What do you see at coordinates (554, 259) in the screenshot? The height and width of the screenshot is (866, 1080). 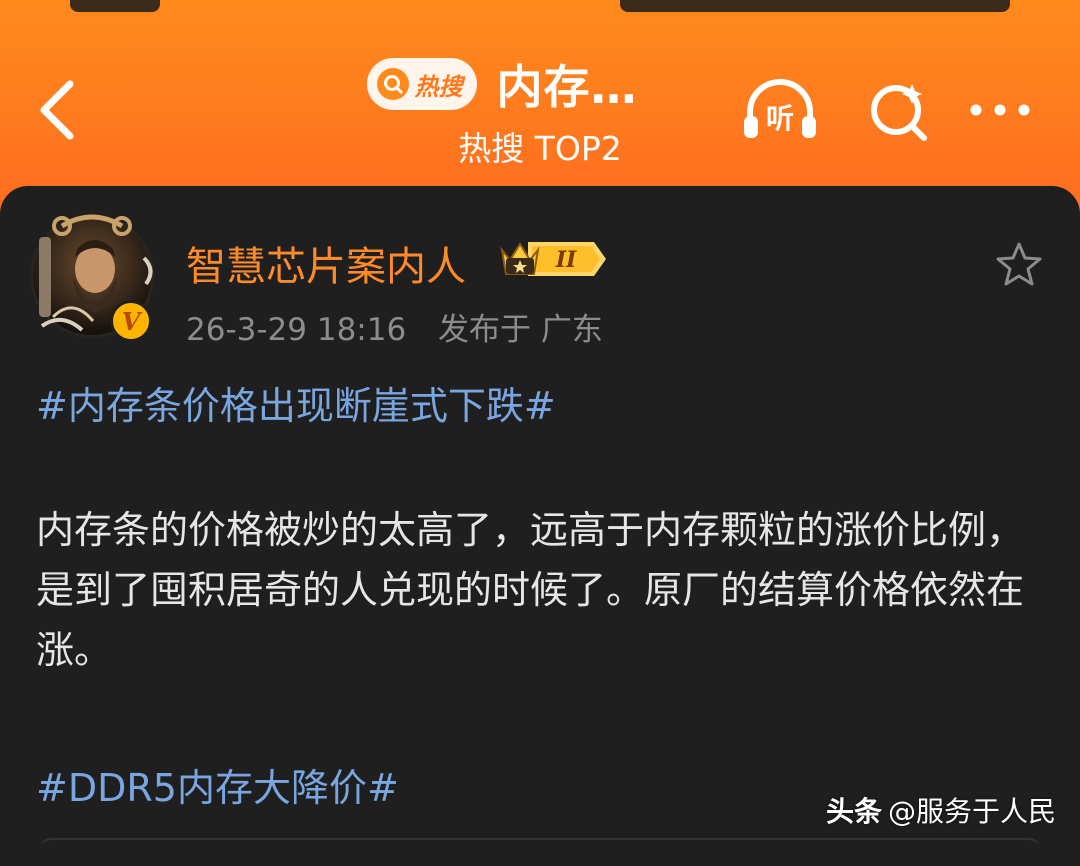 I see `crown-level-icon: II` at bounding box center [554, 259].